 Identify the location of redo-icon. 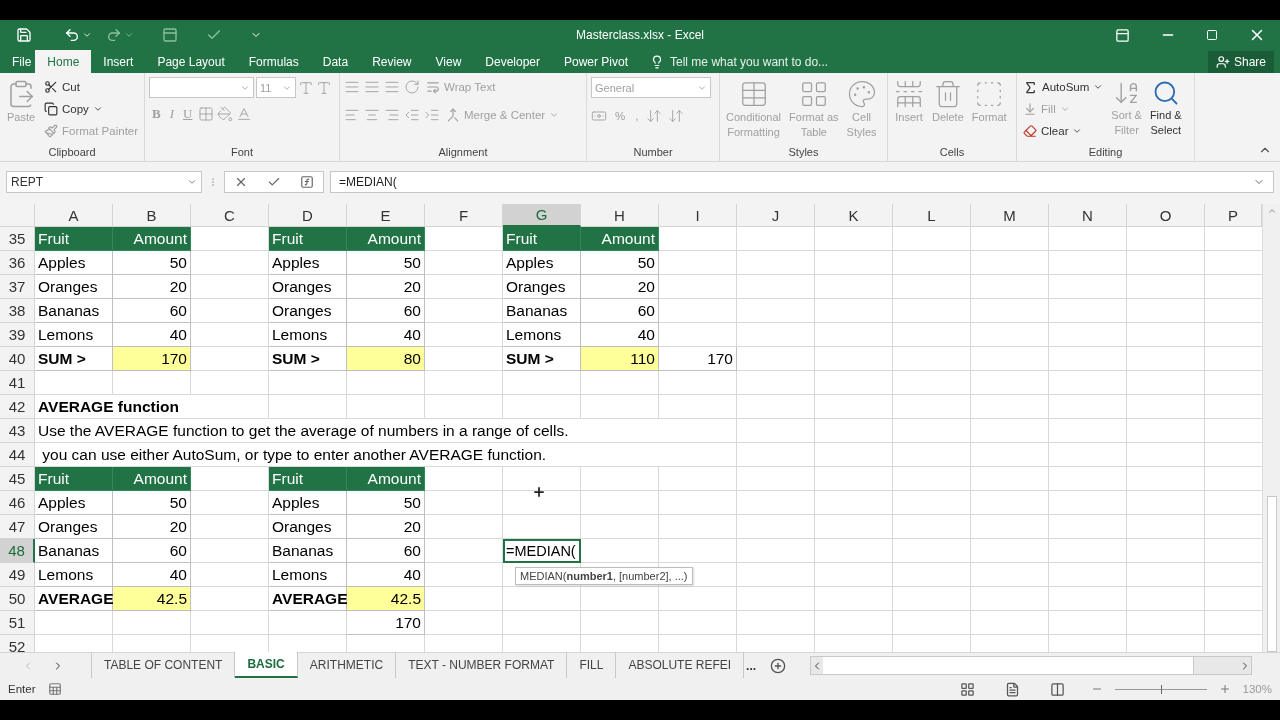
(114, 35).